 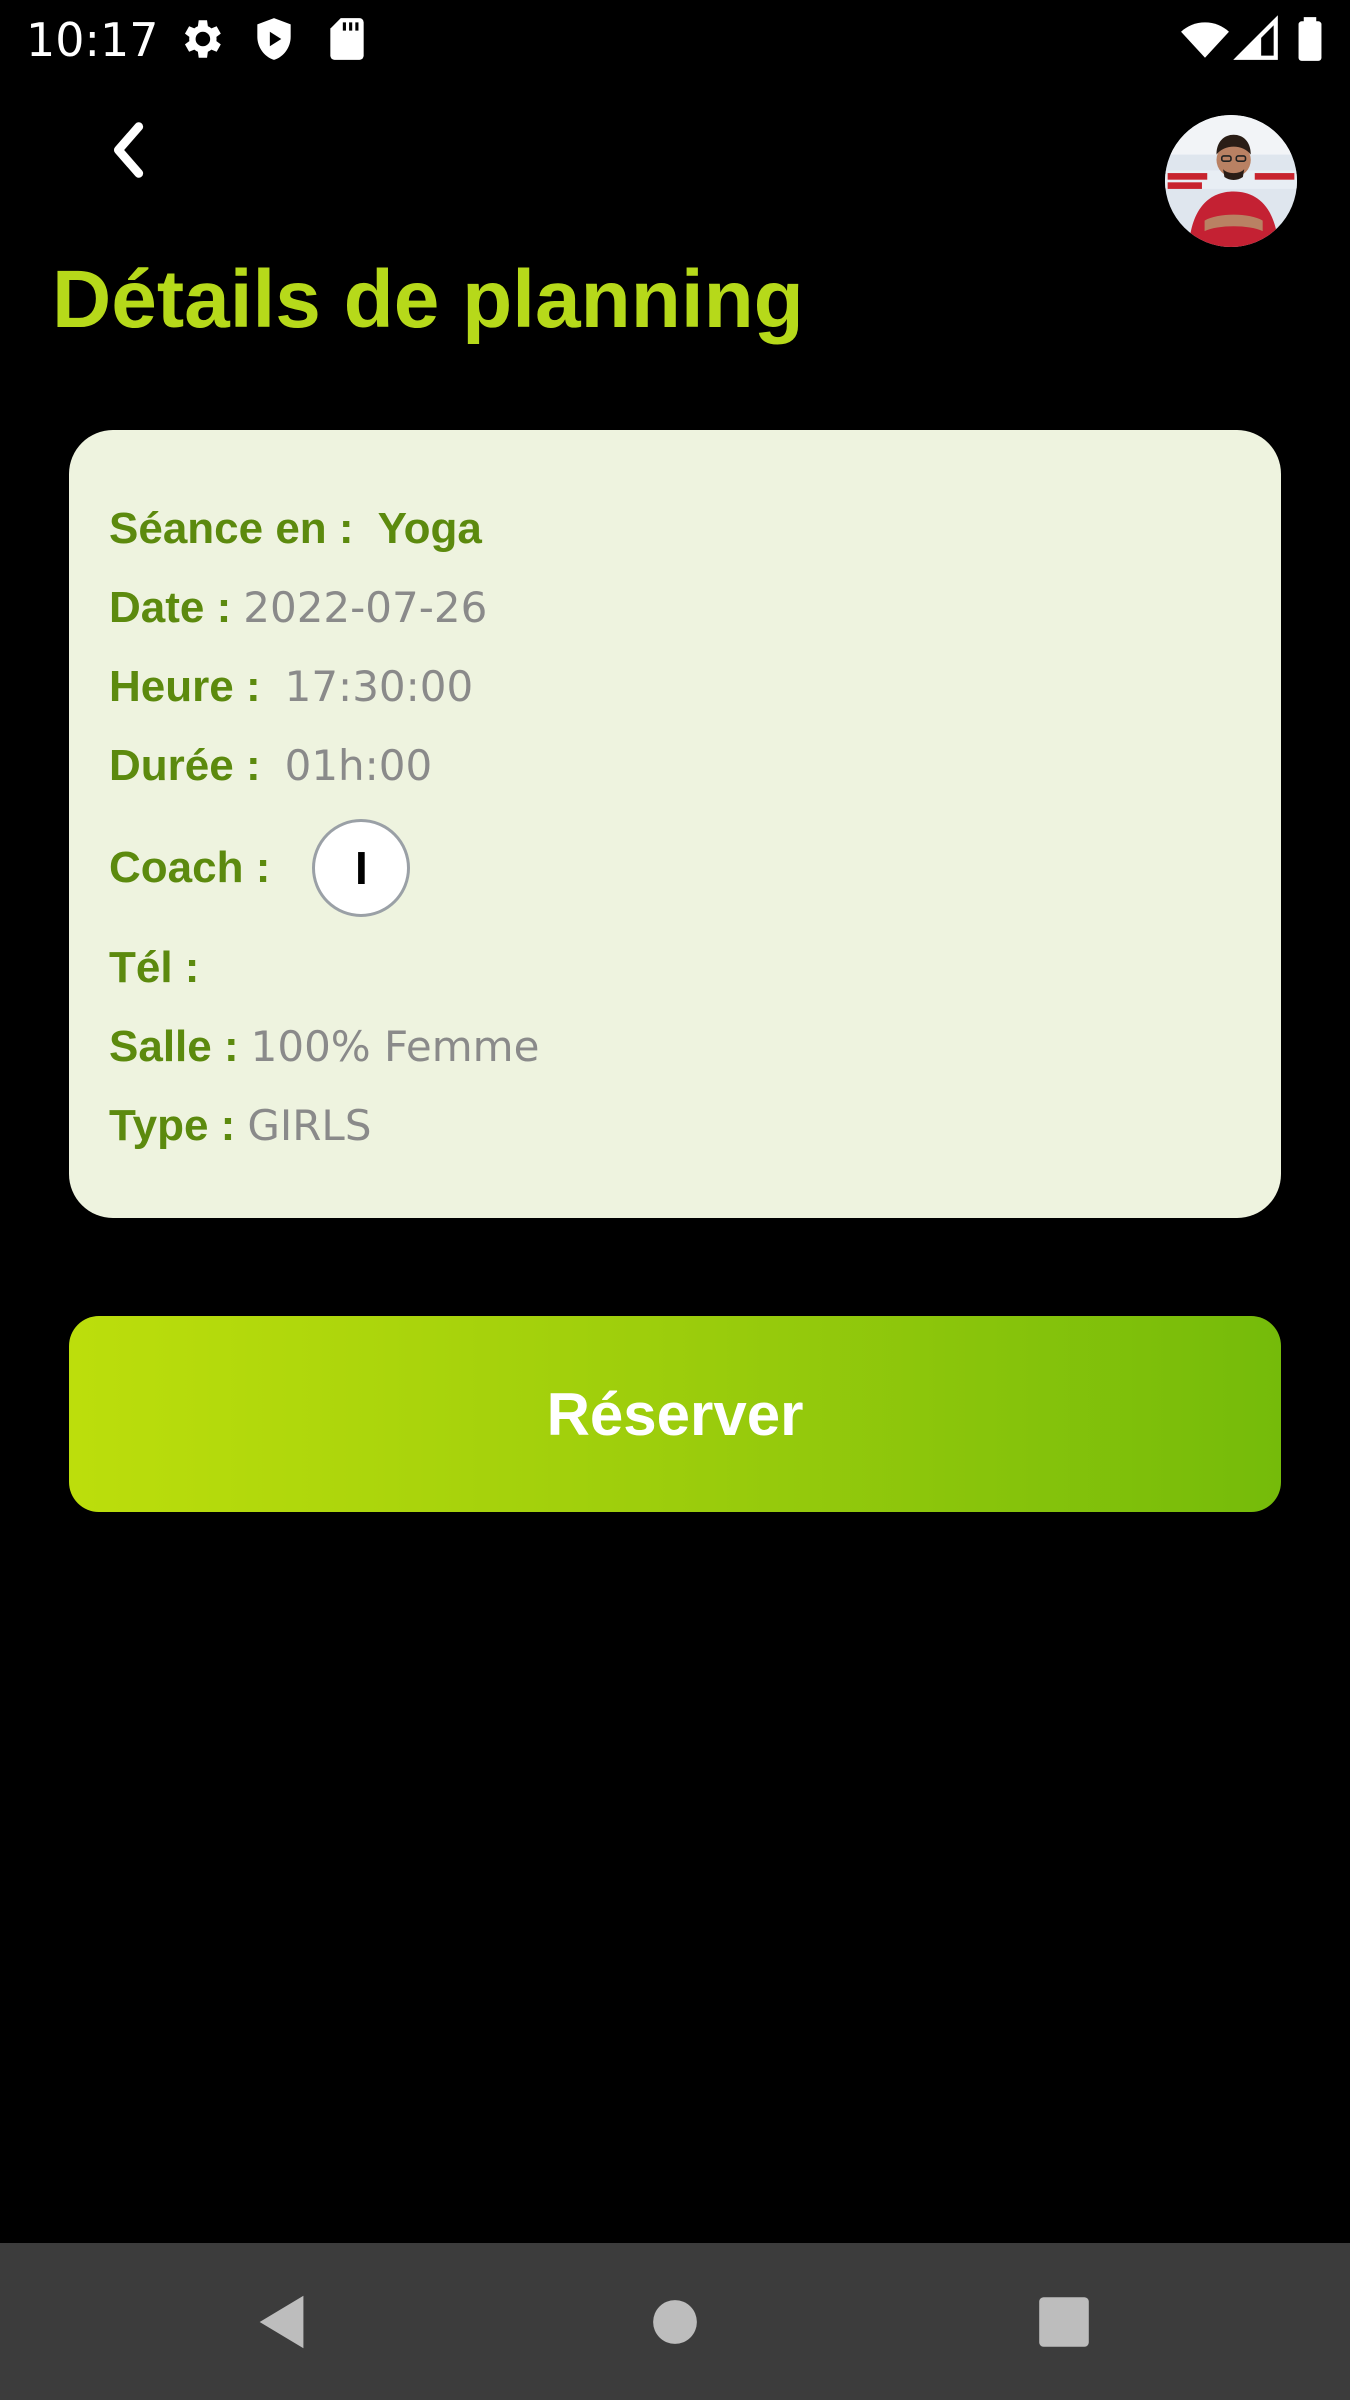 What do you see at coordinates (365, 607) in the screenshot?
I see `date-value: 2022-07-26` at bounding box center [365, 607].